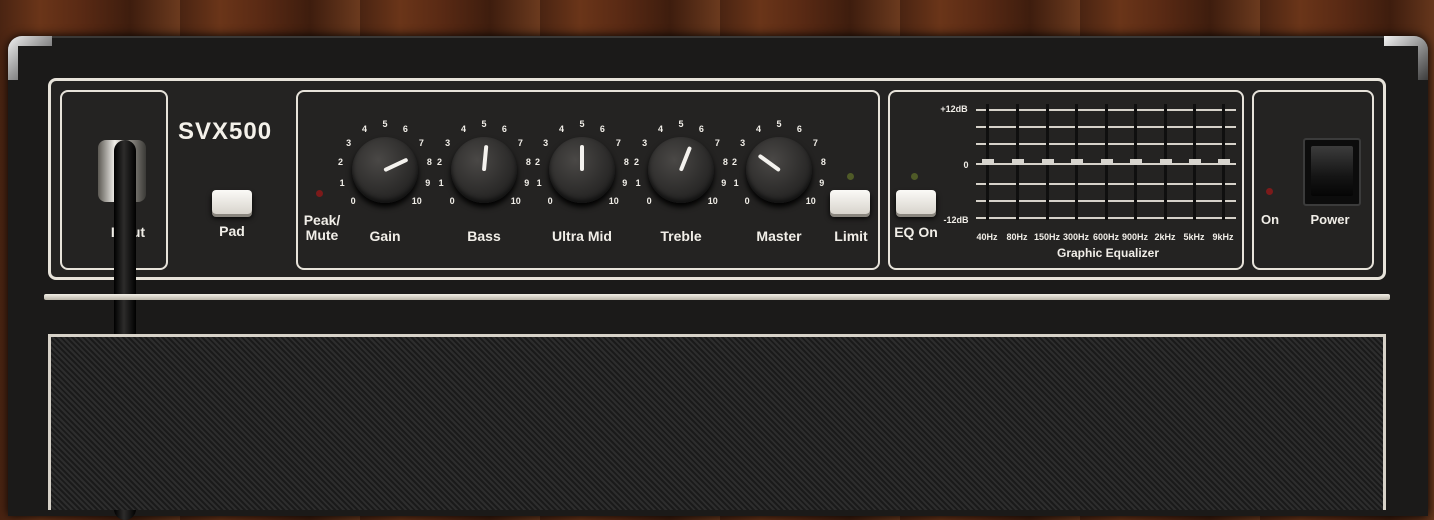 The width and height of the screenshot is (1434, 520). I want to click on knob-ultra-mid, so click(582, 170).